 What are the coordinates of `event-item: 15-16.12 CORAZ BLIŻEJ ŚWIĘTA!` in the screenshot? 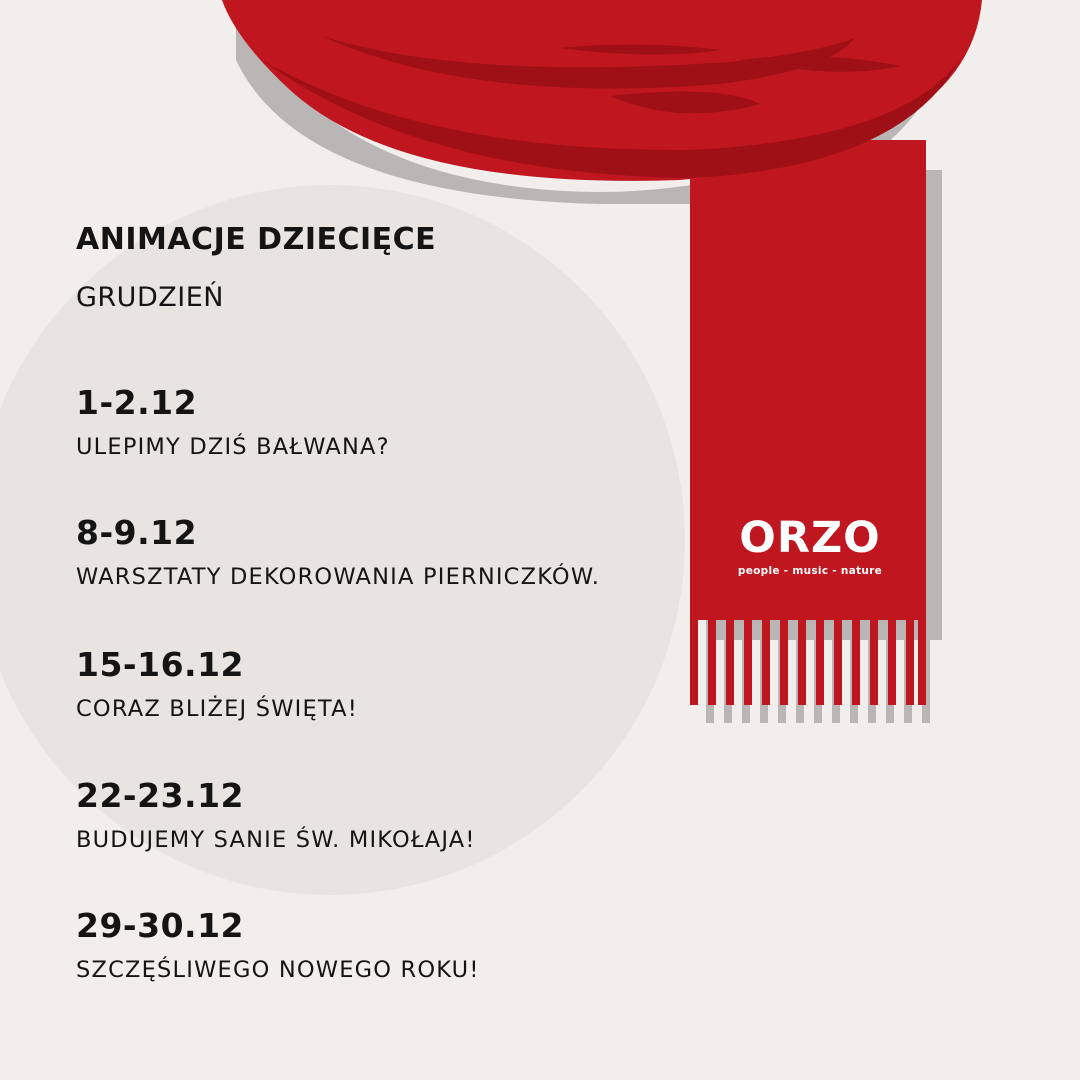 It's located at (217, 684).